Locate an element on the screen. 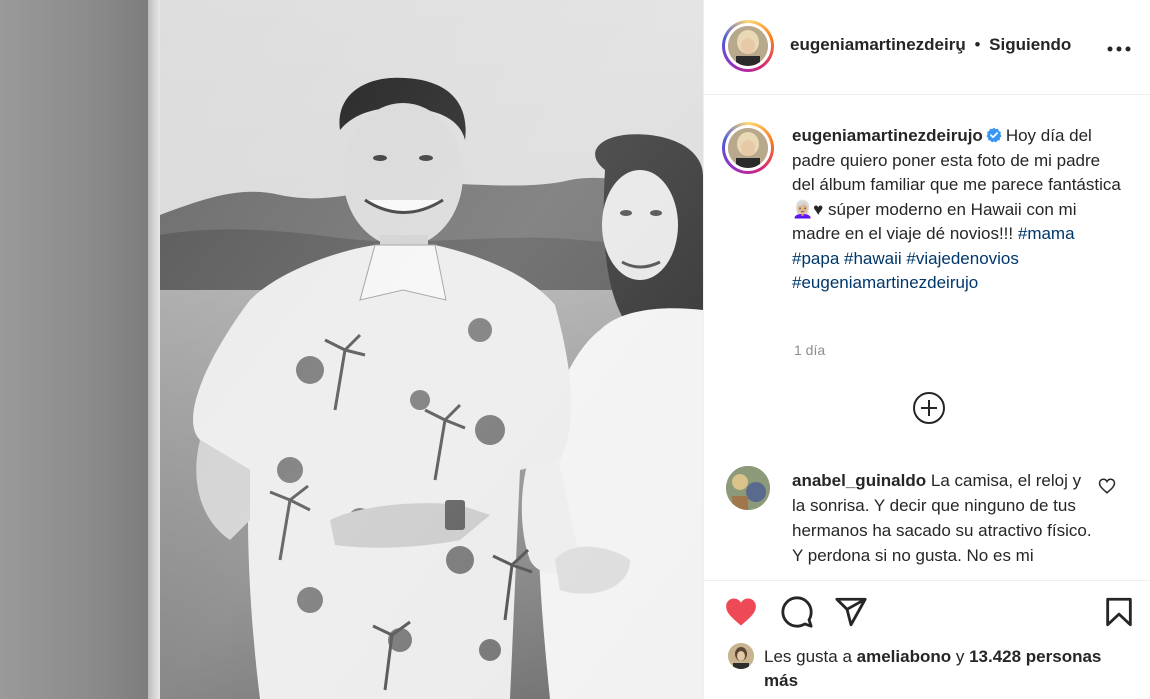 This screenshot has width=1150, height=699. following-button: Siguiendo is located at coordinates (1030, 44).